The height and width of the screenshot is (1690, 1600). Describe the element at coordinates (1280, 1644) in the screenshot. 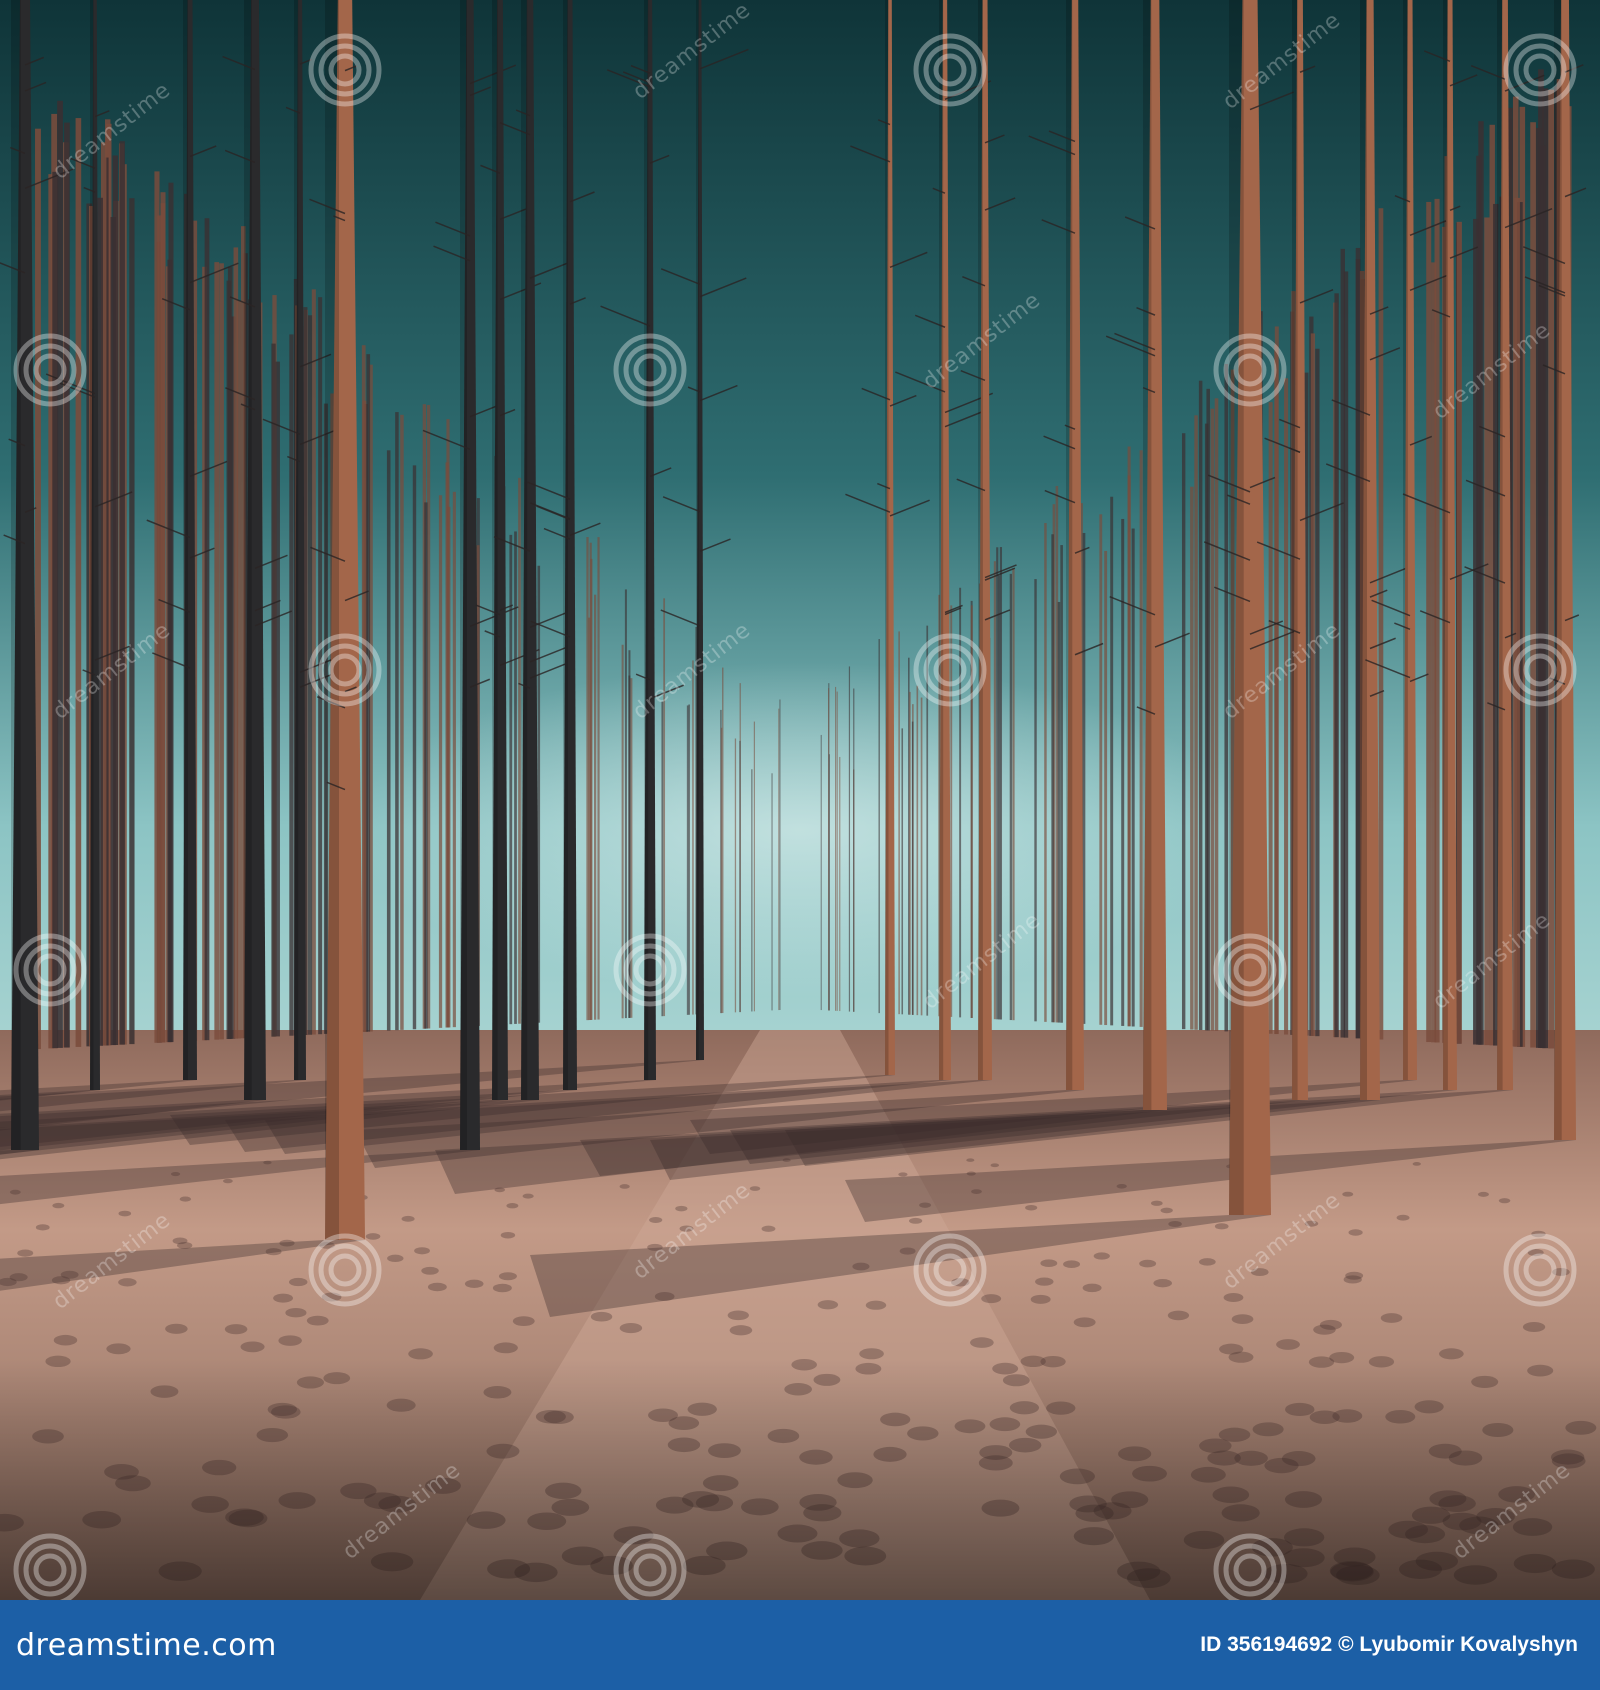

I see `image-id: 356194692` at that location.